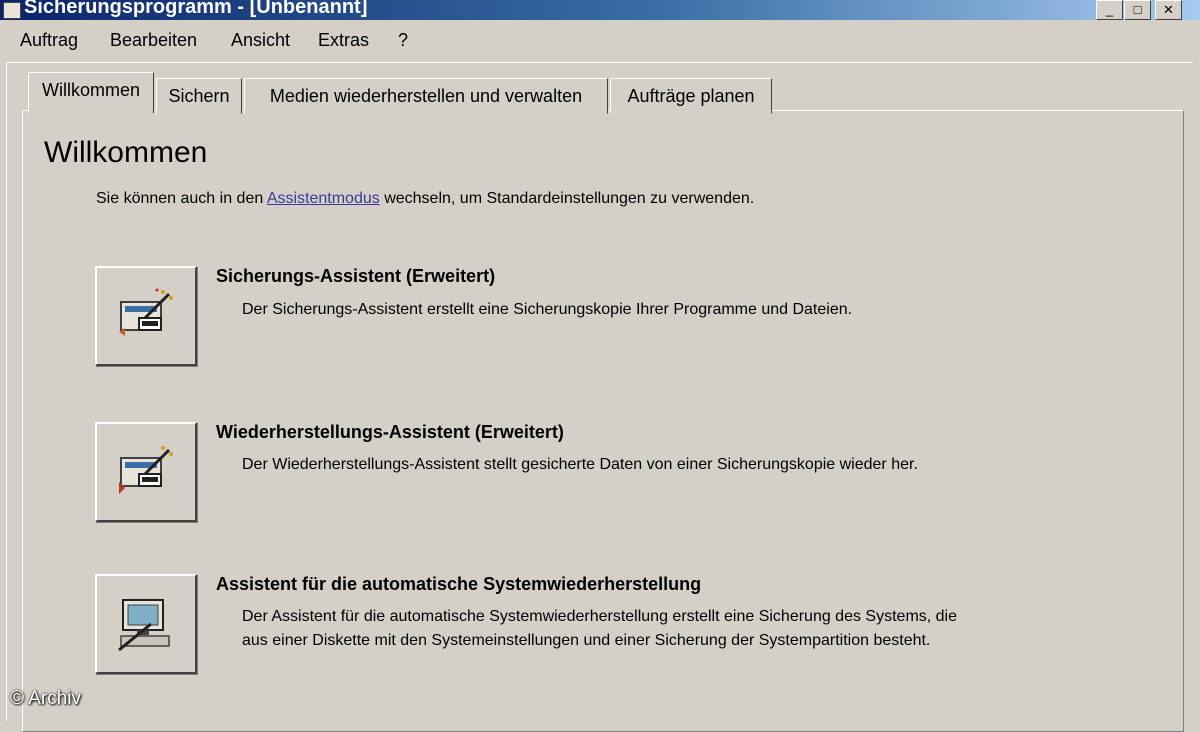 The image size is (1200, 732). I want to click on close-button: ✕, so click(1168, 10).